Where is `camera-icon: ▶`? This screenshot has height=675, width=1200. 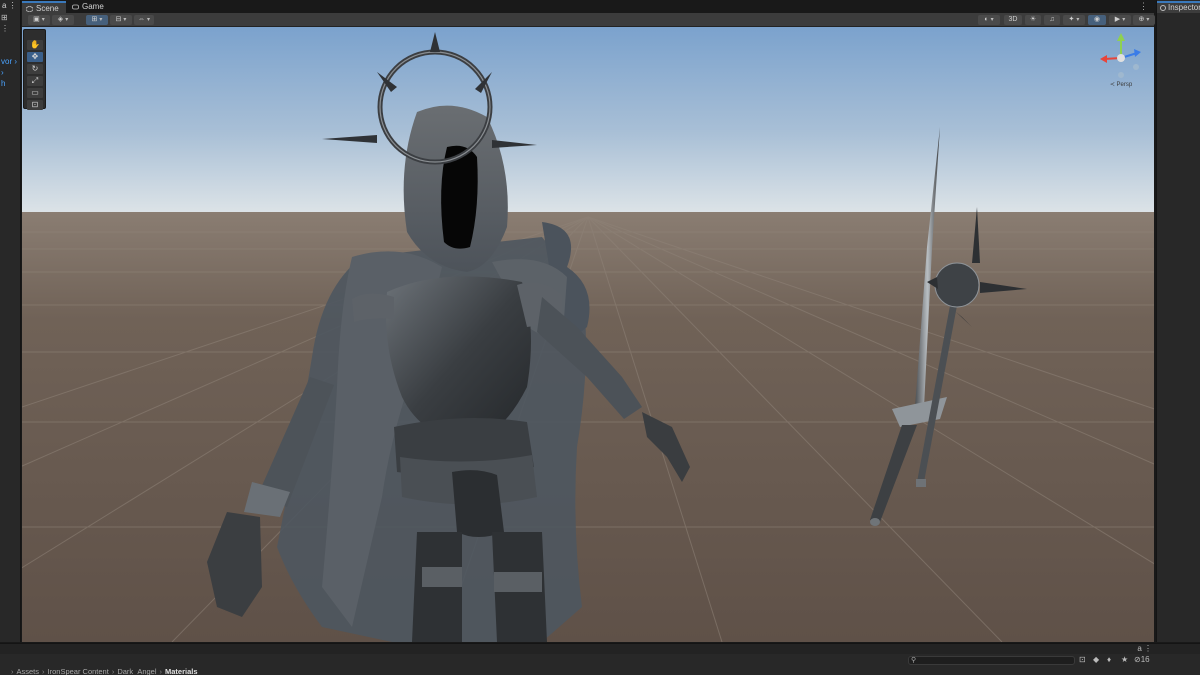
camera-icon: ▶ is located at coordinates (1117, 19).